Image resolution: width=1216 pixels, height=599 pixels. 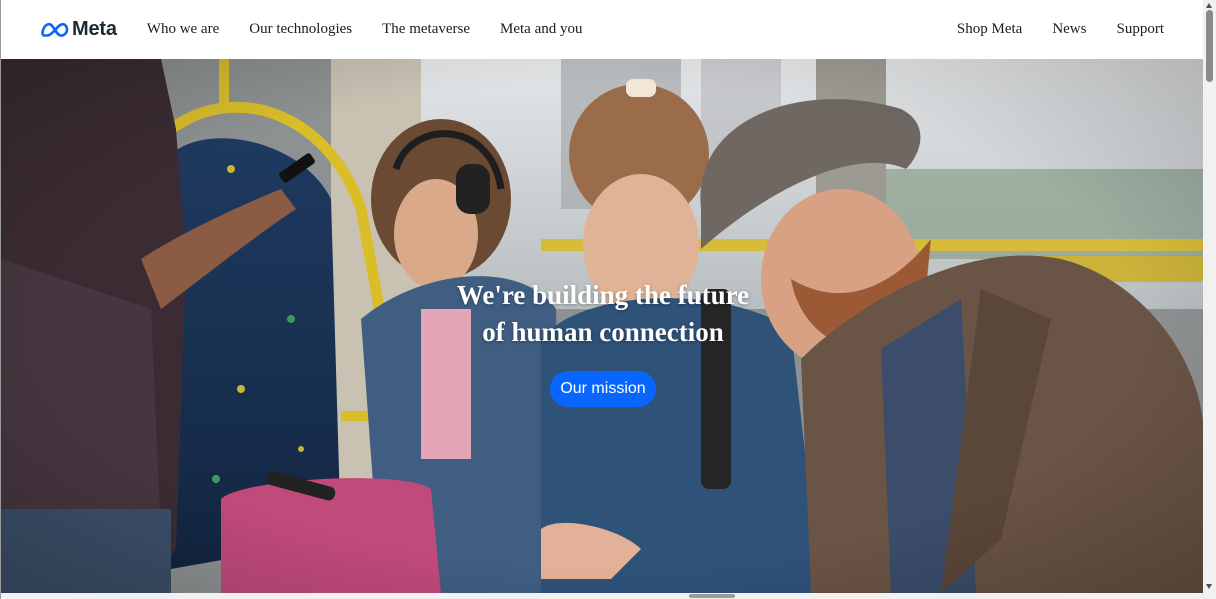 I want to click on nav-our-technologies: Our technologies, so click(x=300, y=29).